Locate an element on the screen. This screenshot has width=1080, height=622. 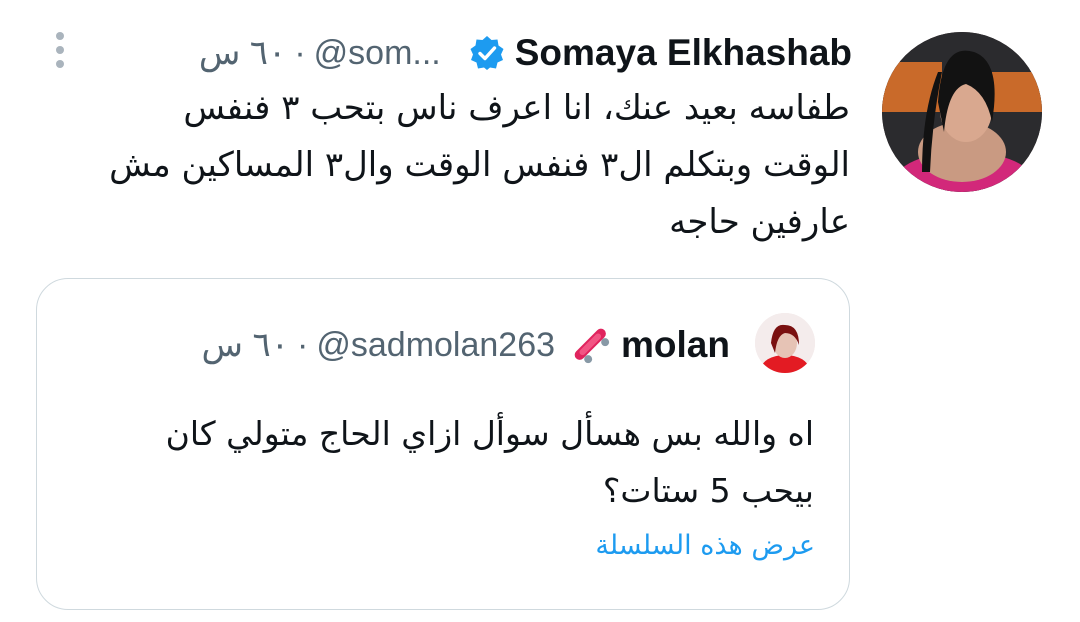
avatar-photo is located at coordinates (962, 112).